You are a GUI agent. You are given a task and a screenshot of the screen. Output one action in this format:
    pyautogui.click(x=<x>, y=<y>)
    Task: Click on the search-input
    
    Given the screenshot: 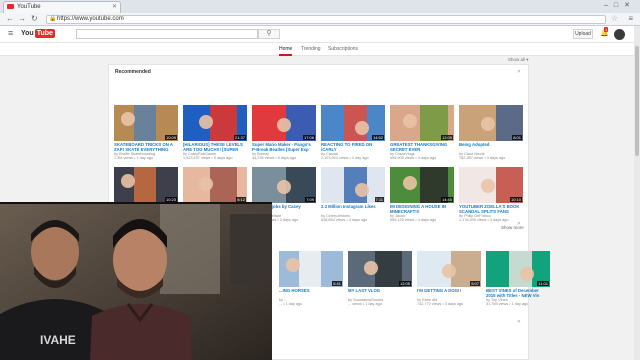 What is the action you would take?
    pyautogui.click(x=167, y=34)
    